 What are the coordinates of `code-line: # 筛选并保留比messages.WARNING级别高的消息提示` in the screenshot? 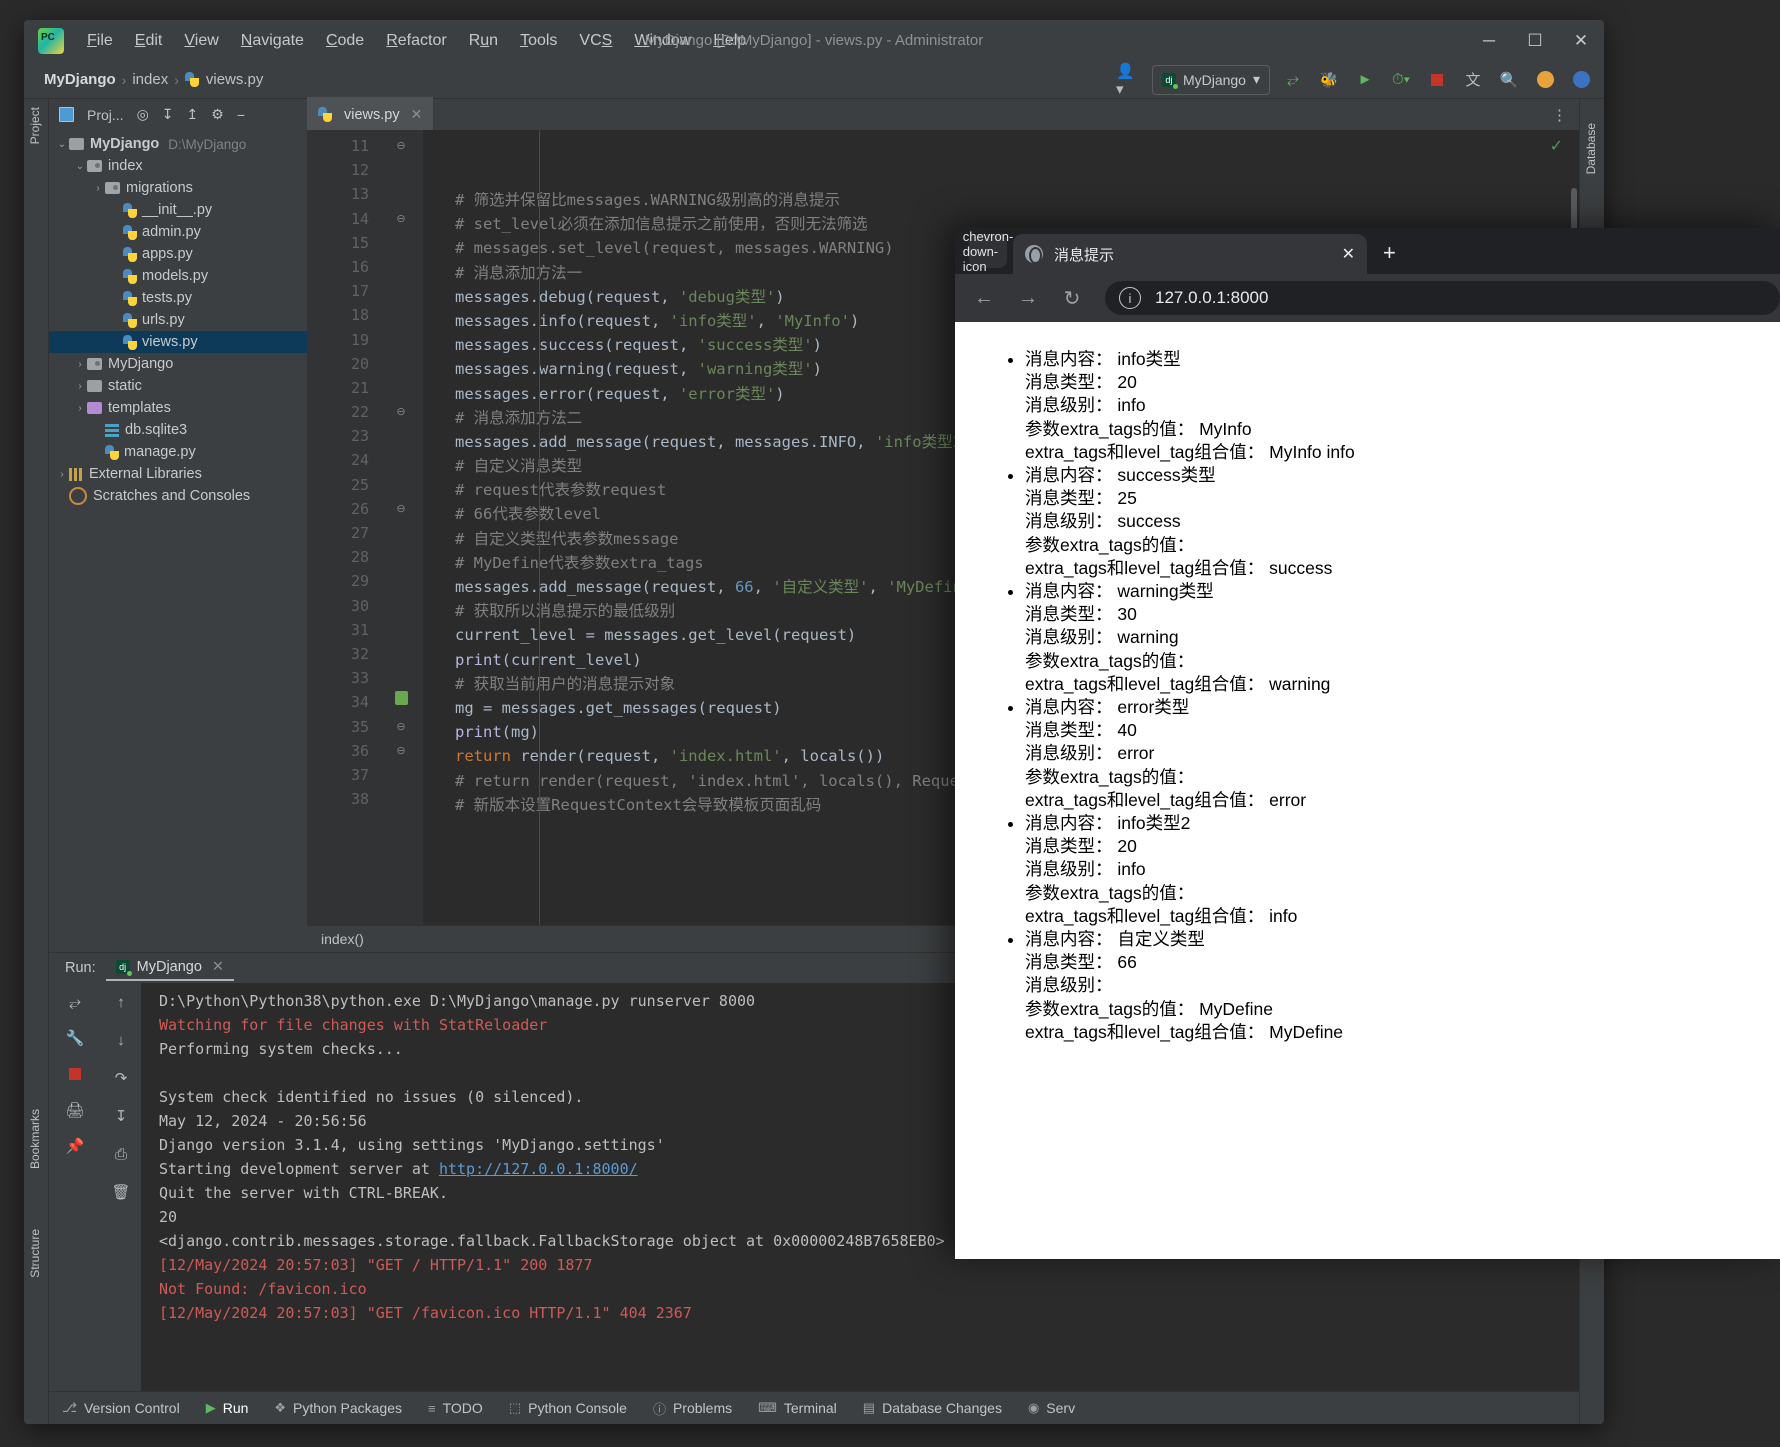 It's located at (1001, 200).